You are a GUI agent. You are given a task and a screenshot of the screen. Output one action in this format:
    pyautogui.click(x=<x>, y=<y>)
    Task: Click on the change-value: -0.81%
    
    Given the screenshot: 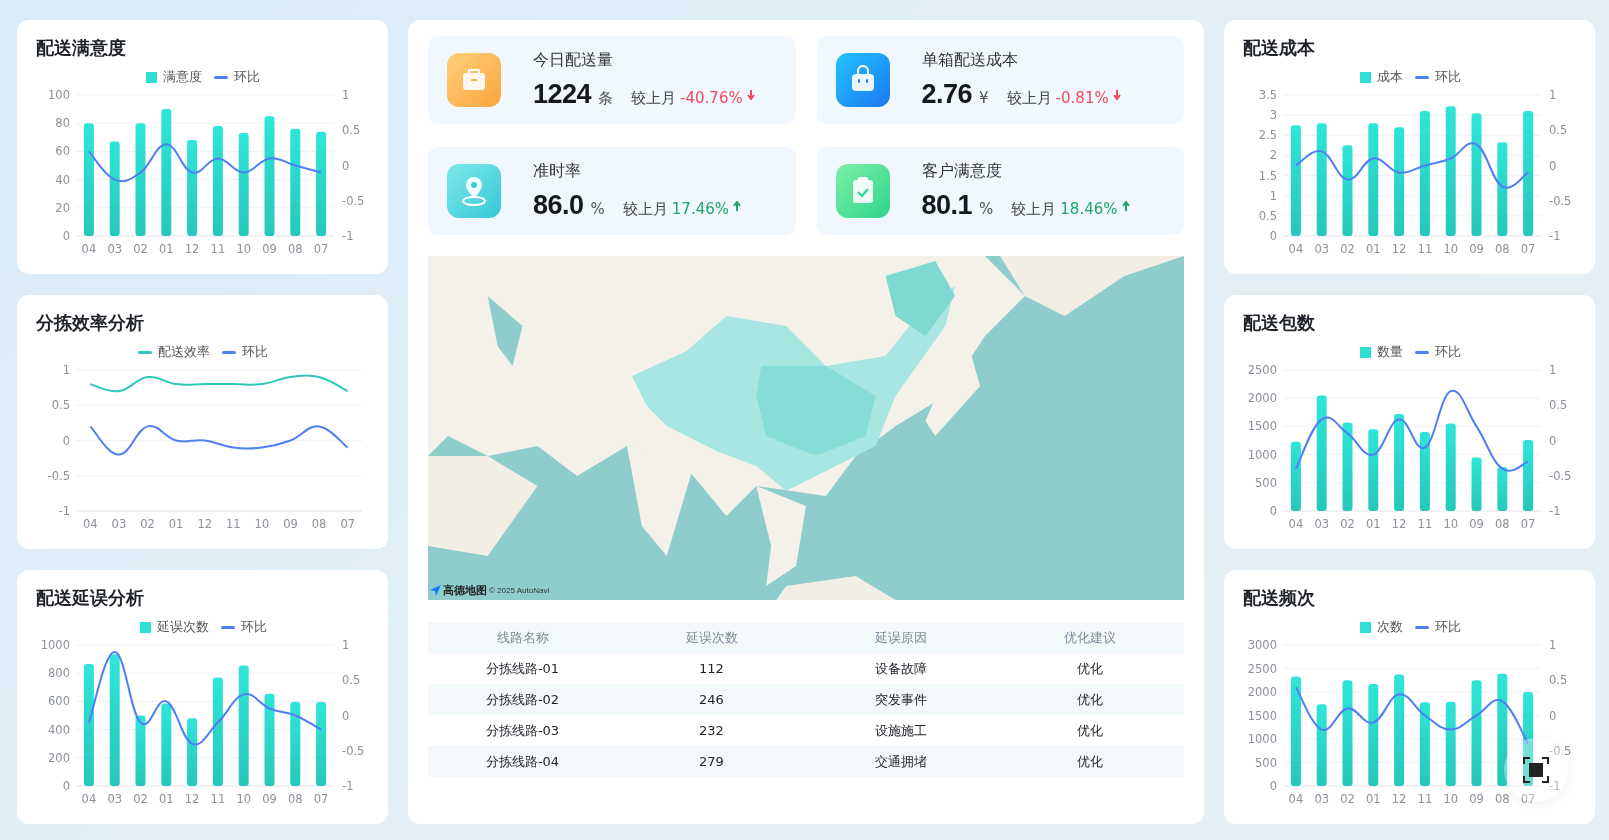 What is the action you would take?
    pyautogui.click(x=1082, y=98)
    